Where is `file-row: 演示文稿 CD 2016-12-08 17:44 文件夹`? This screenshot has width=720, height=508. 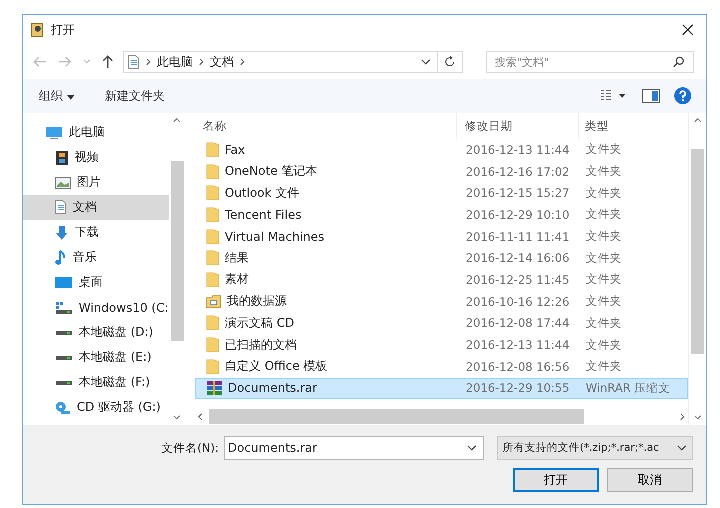 file-row: 演示文稿 CD 2016-12-08 17:44 文件夹 is located at coordinates (441, 323).